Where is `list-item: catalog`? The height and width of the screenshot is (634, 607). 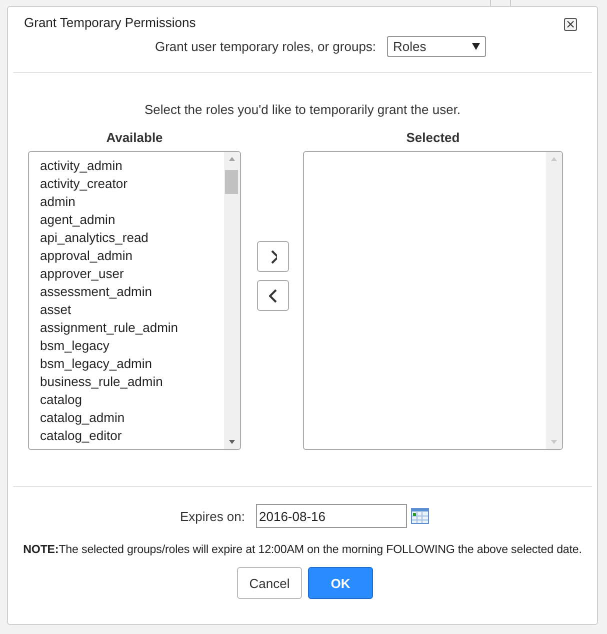
list-item: catalog is located at coordinates (132, 400).